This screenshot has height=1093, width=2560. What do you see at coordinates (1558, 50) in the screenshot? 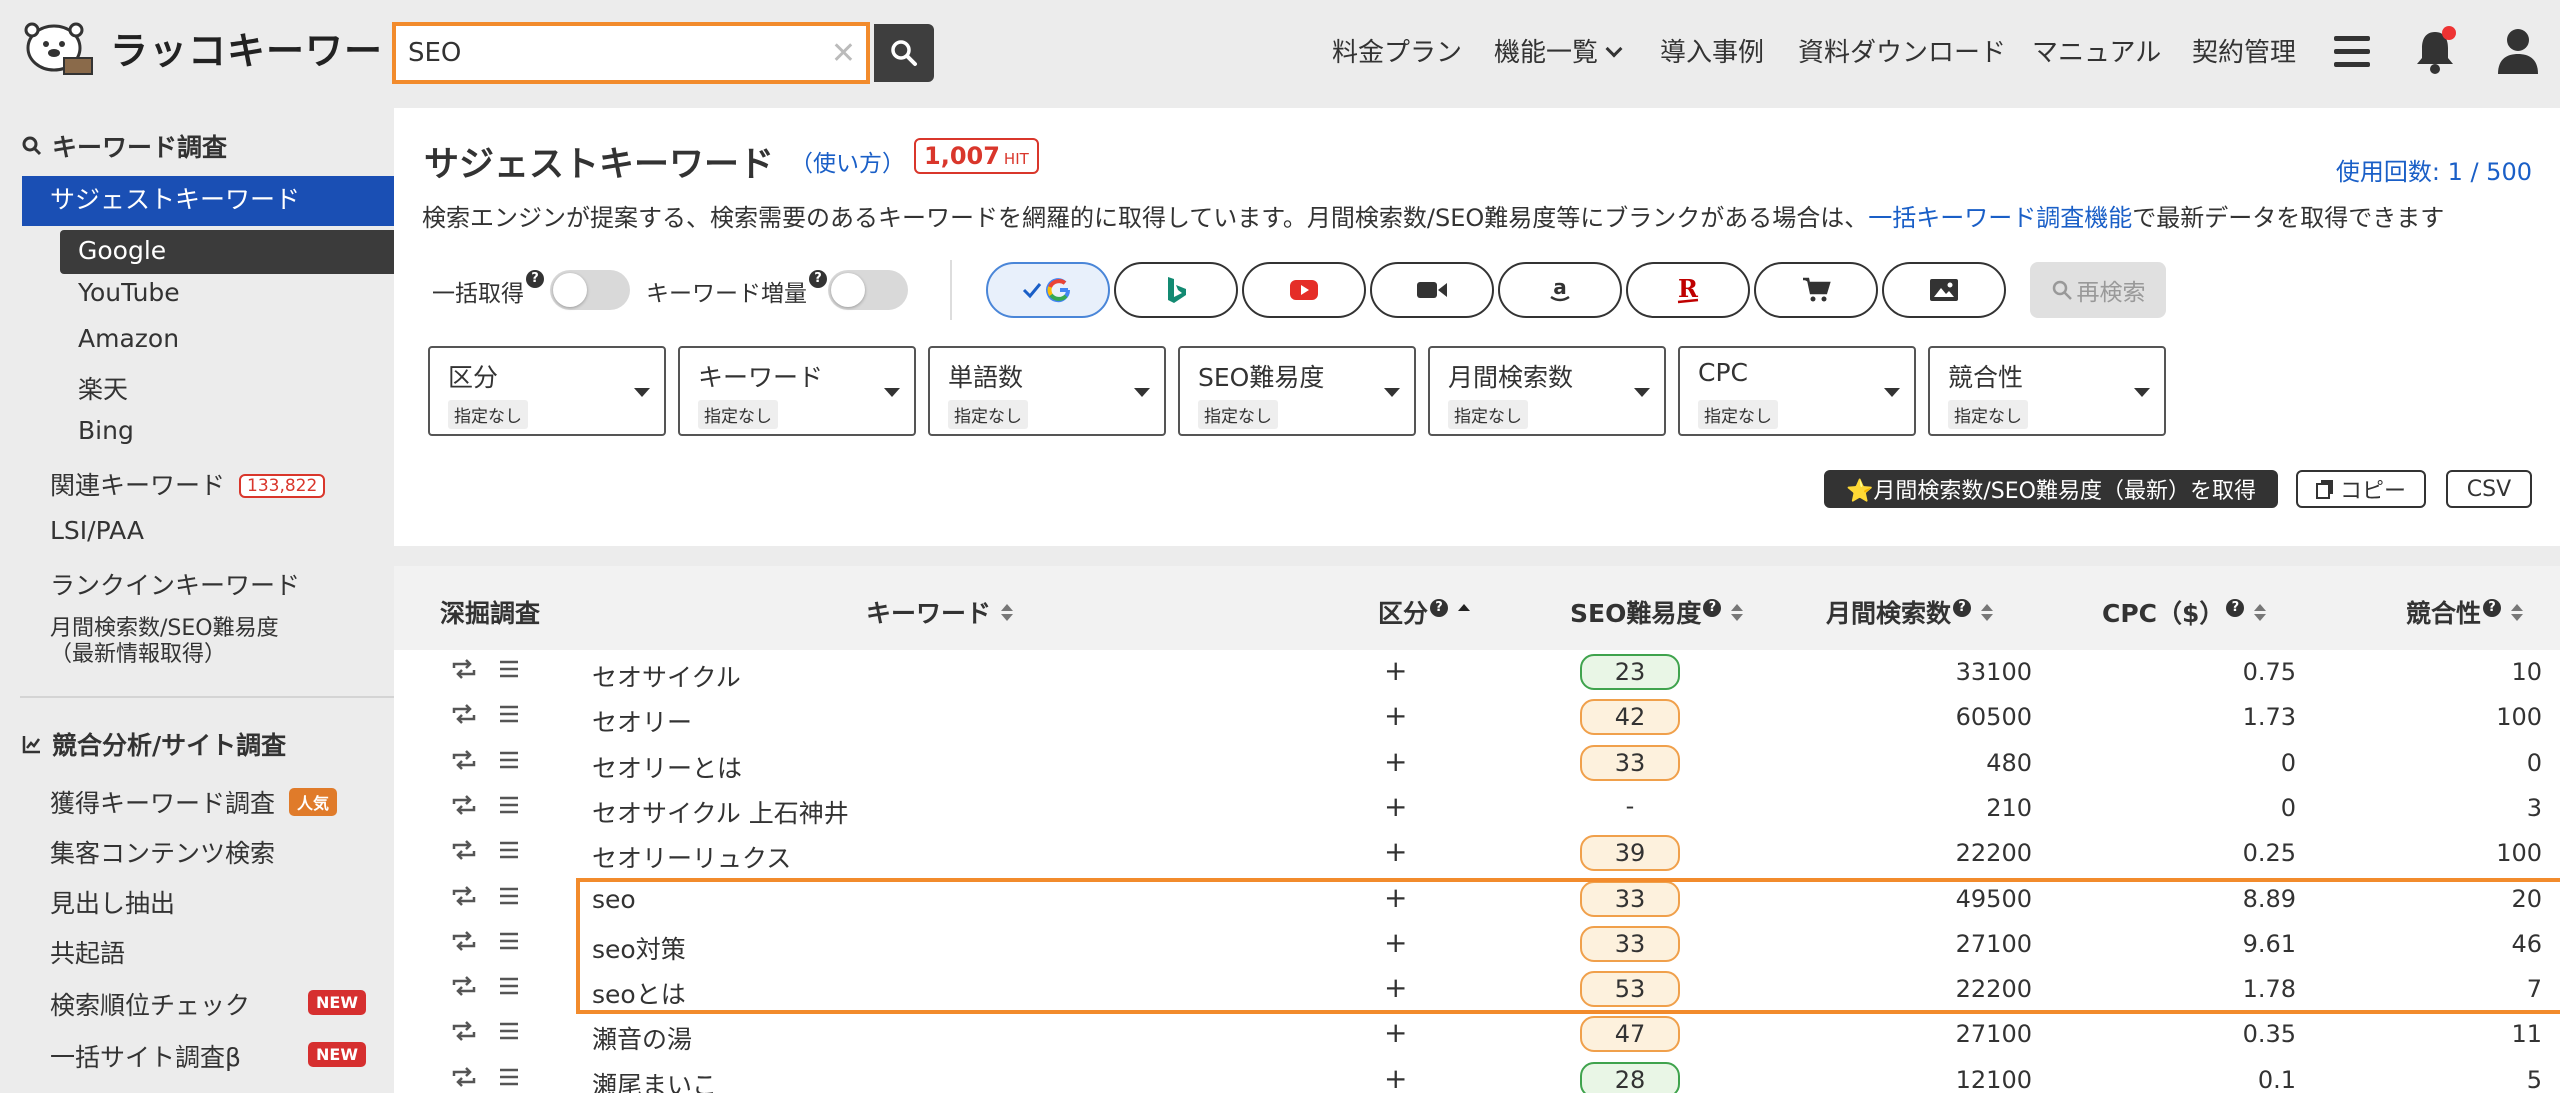
I see `nav-features: 機能一覧` at bounding box center [1558, 50].